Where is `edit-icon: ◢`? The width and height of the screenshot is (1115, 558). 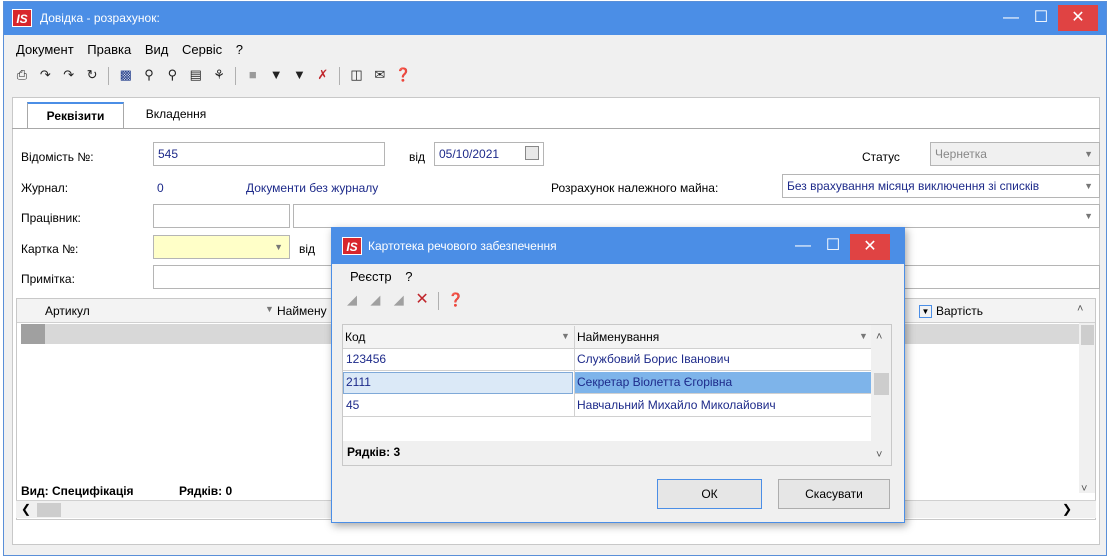
edit-icon: ◢ is located at coordinates (375, 300).